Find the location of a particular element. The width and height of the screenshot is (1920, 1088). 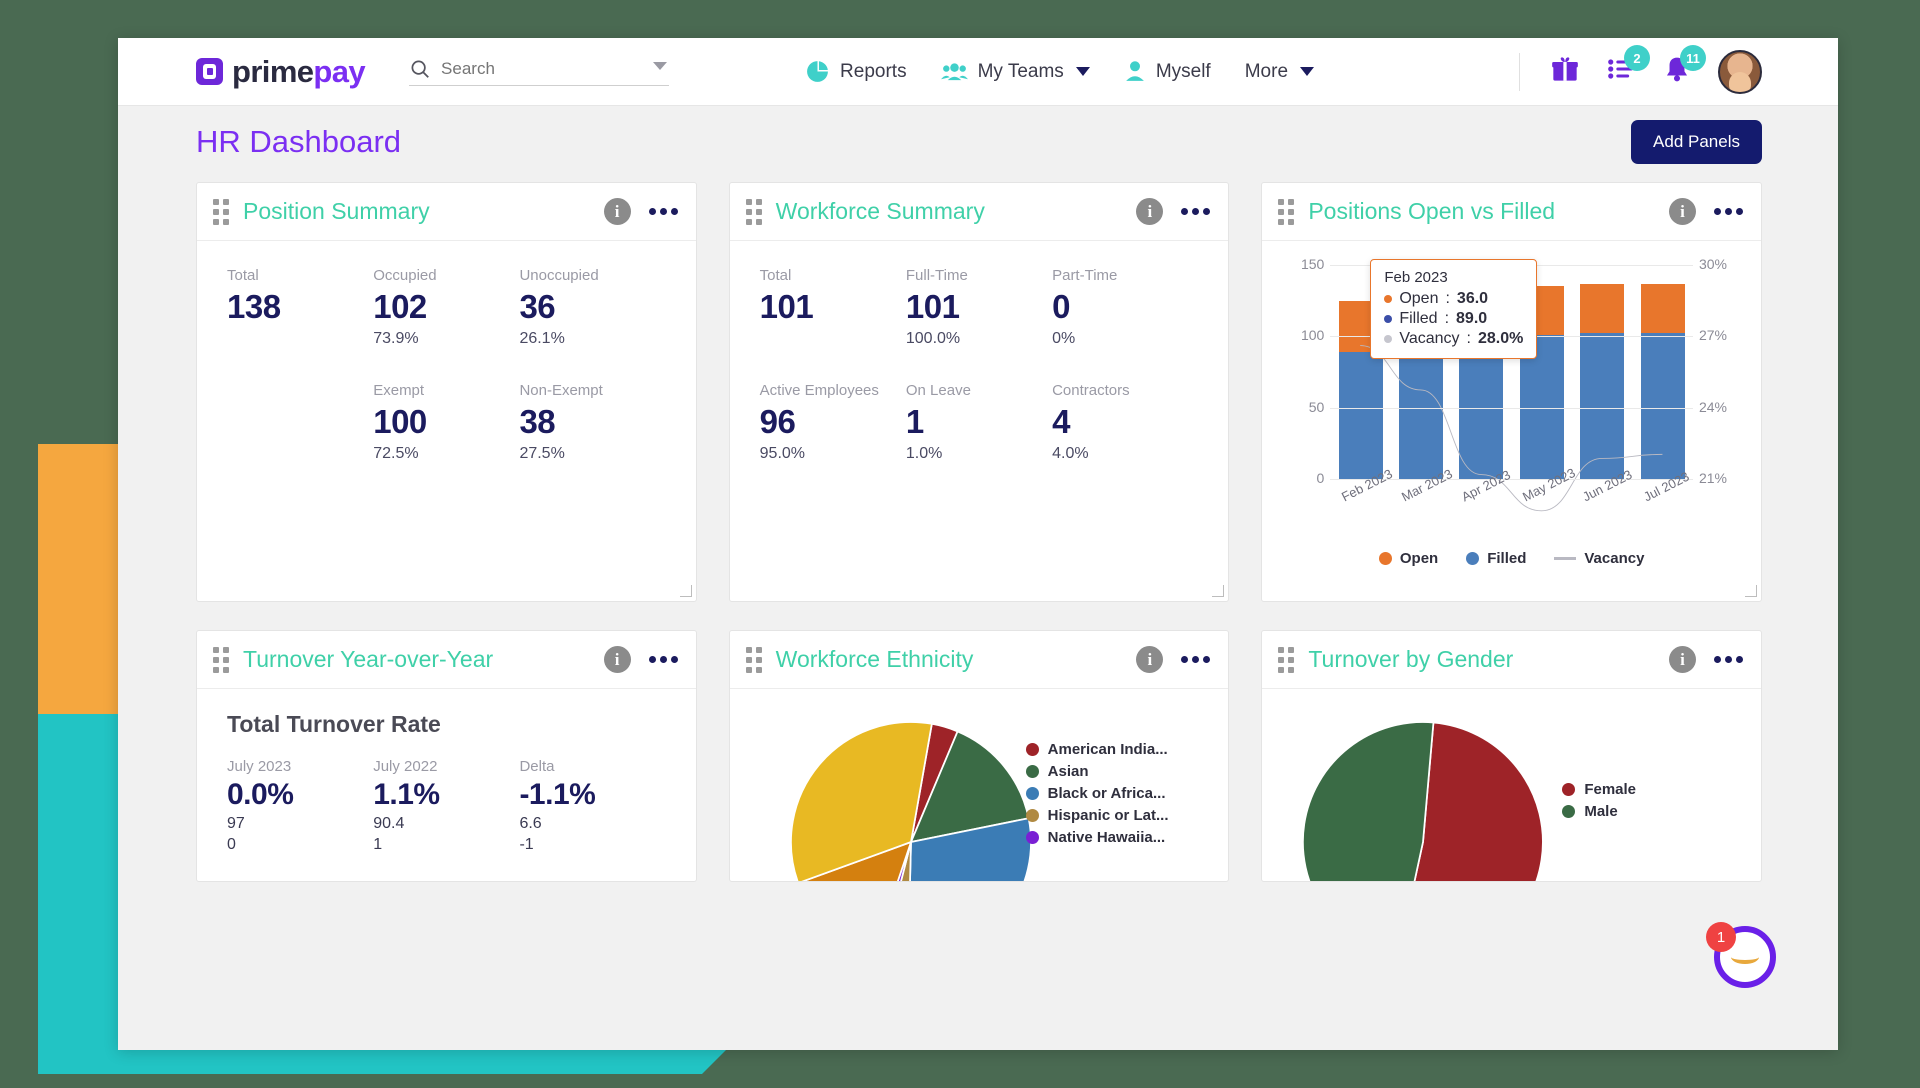

nav-item-myself: Myself is located at coordinates (1167, 71).